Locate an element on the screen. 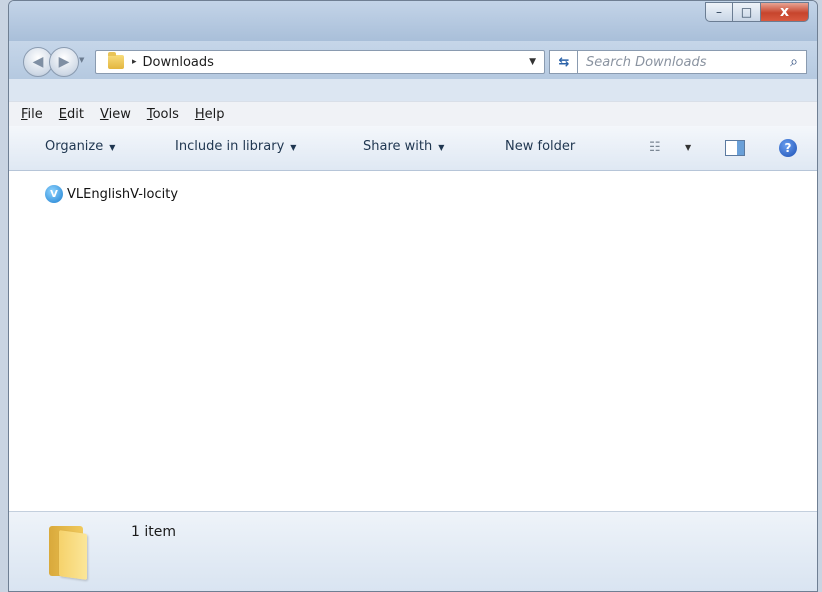  menu-view: View is located at coordinates (115, 114).